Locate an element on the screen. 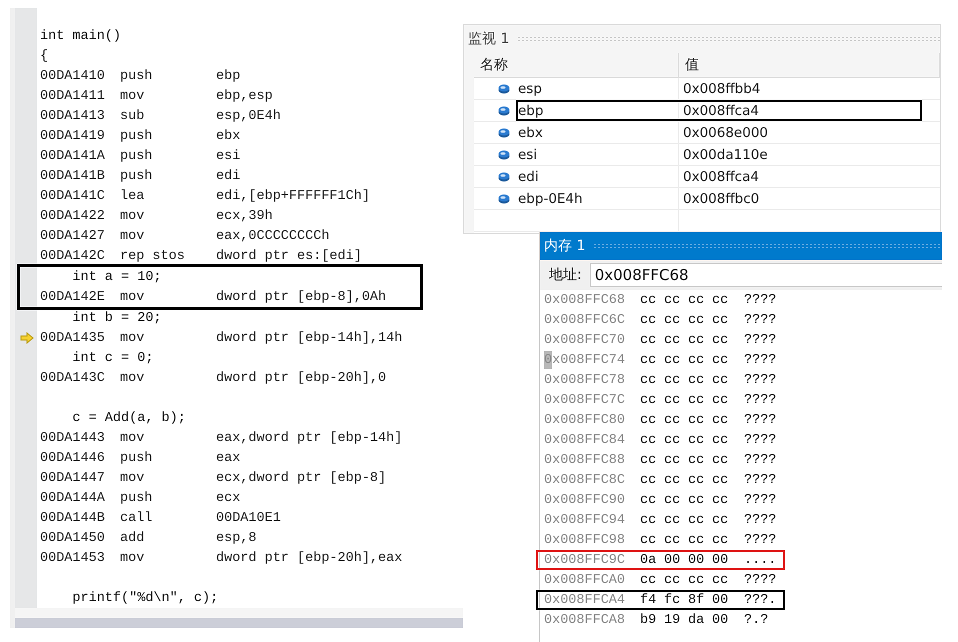 This screenshot has width=958, height=642. watch-value: 0x0068e000 is located at coordinates (725, 132).